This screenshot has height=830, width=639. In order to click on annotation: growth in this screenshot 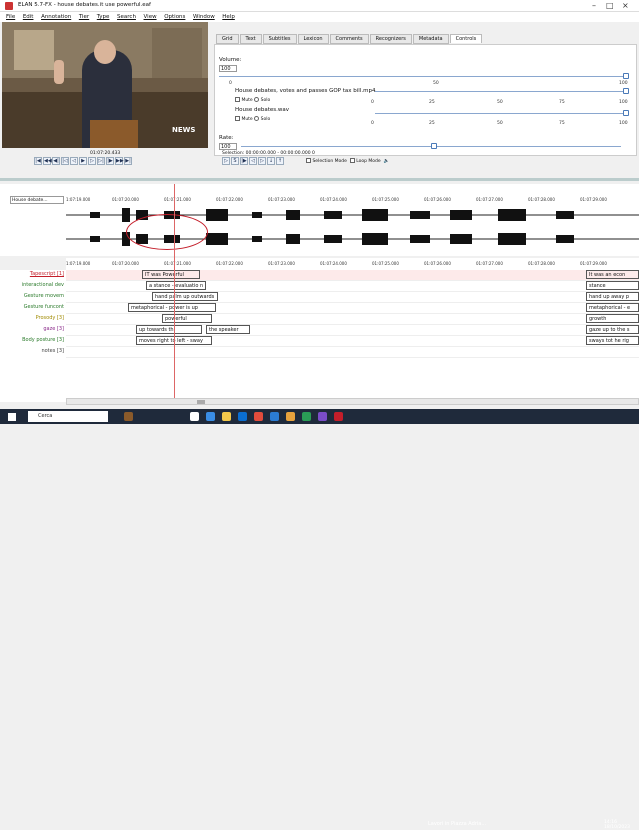, I will do `click(612, 318)`.